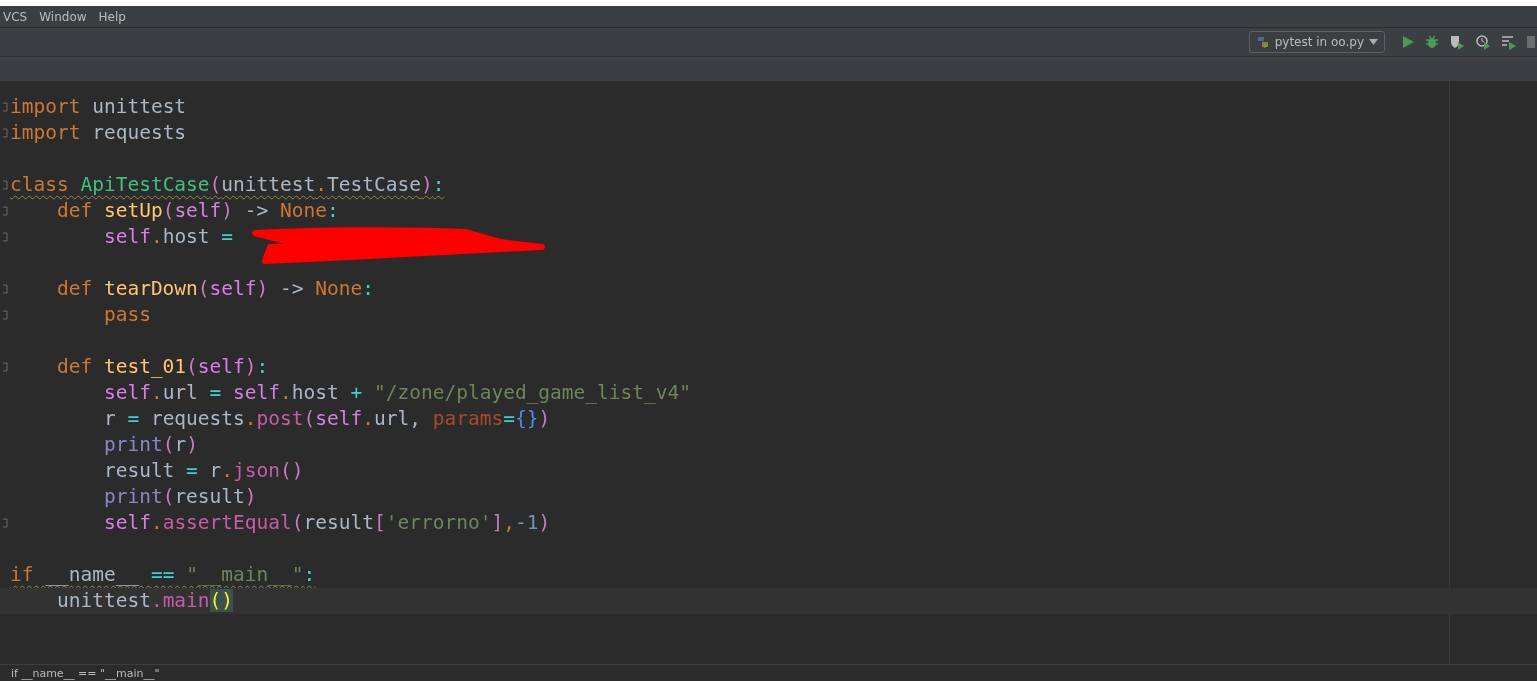 The image size is (1537, 681). Describe the element at coordinates (179, 497) in the screenshot. I see `code-line: print(result)` at that location.